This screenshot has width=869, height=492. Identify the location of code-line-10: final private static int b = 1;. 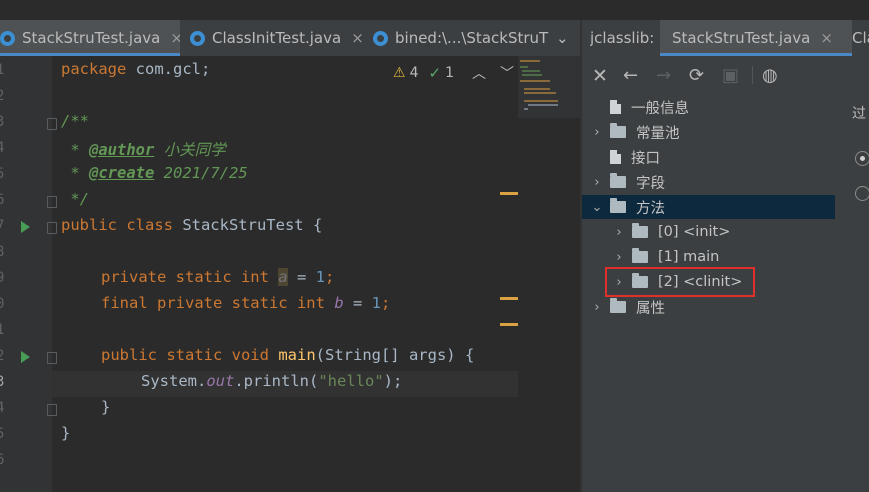
(245, 303).